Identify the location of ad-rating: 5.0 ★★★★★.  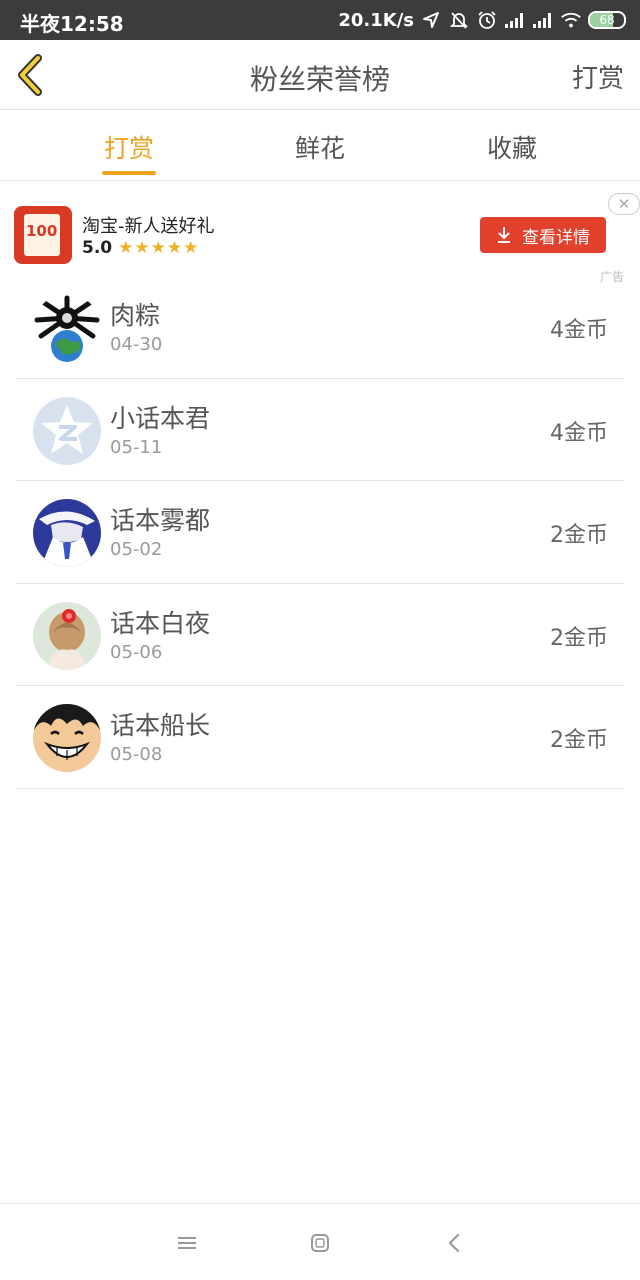
(140, 248).